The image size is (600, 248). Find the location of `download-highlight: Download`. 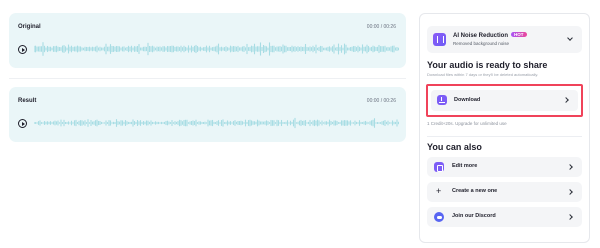

download-highlight: Download is located at coordinates (504, 100).